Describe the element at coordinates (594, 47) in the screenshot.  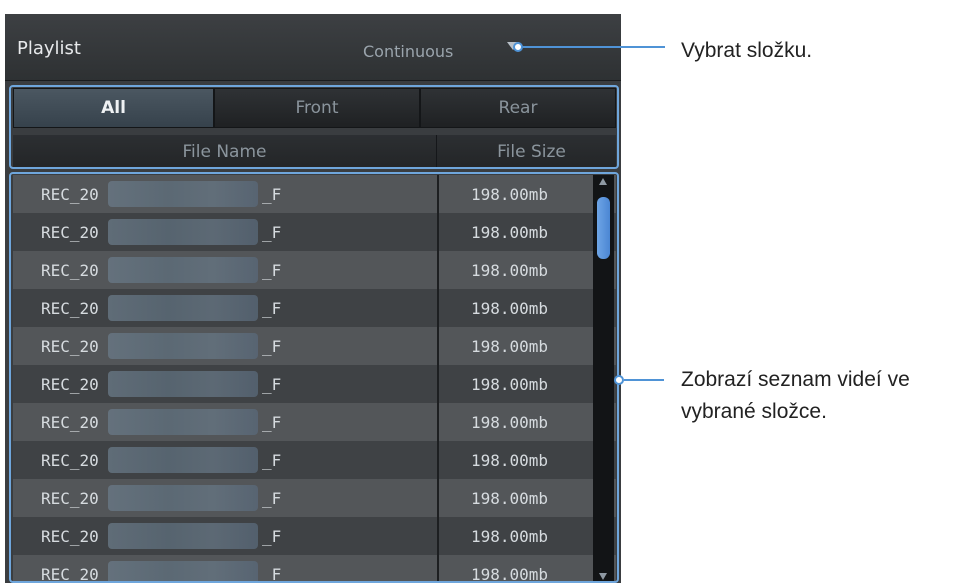
I see `callout-line-folder` at that location.